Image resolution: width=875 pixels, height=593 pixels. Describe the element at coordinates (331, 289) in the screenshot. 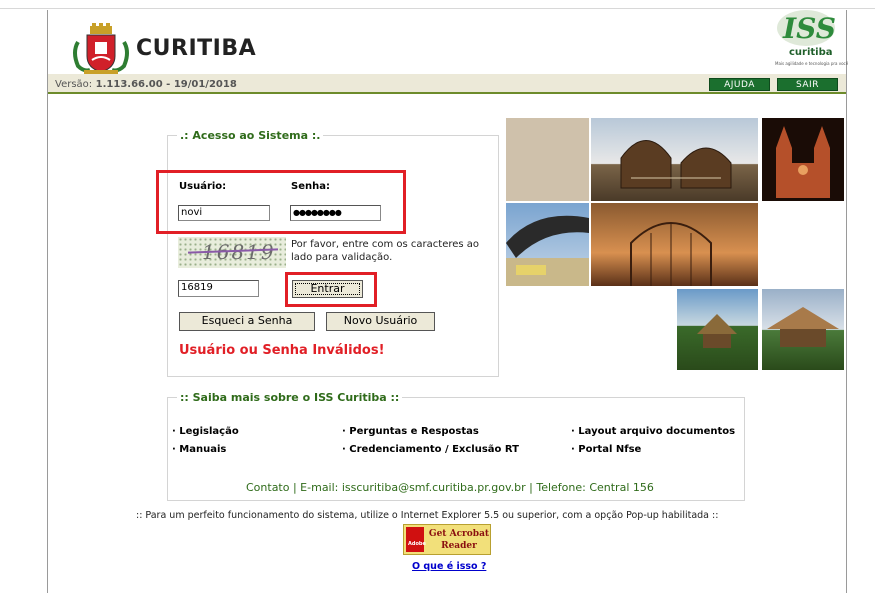

I see `enter-highlight` at that location.